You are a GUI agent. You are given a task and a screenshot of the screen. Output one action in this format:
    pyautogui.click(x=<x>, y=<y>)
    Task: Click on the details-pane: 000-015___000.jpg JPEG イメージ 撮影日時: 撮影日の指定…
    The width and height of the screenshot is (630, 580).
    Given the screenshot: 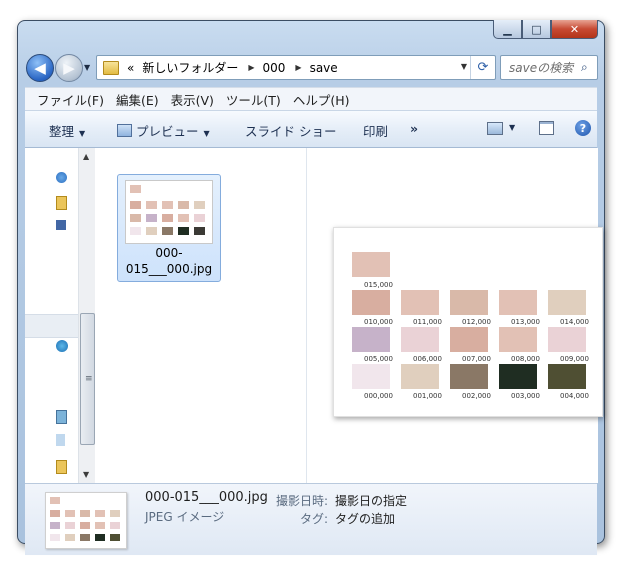 What is the action you would take?
    pyautogui.click(x=311, y=519)
    